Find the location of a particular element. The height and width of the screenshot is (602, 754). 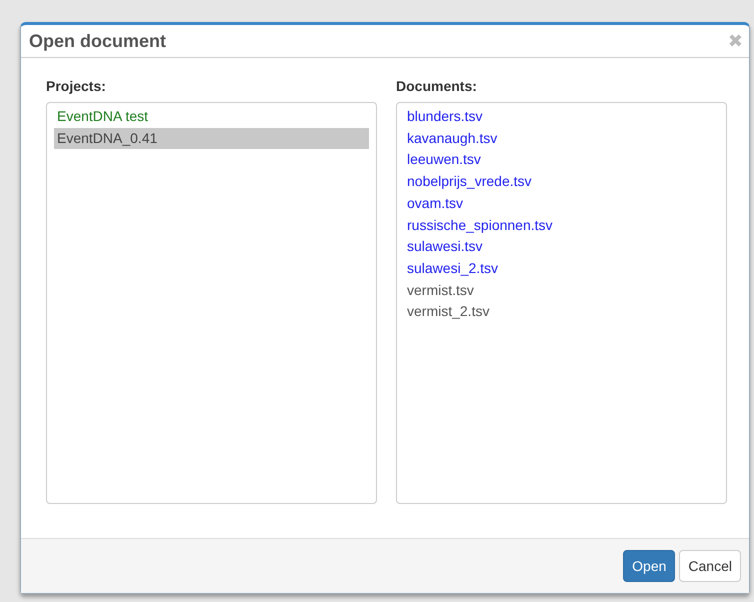

cancel-button: Cancel is located at coordinates (710, 566).